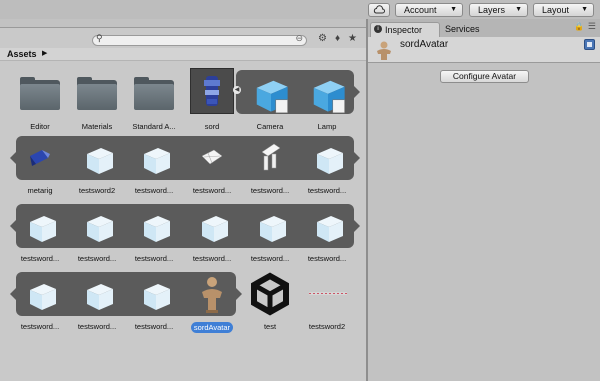 The height and width of the screenshot is (381, 600). What do you see at coordinates (212, 327) in the screenshot?
I see `asset-label-selected: sordAvatar` at bounding box center [212, 327].